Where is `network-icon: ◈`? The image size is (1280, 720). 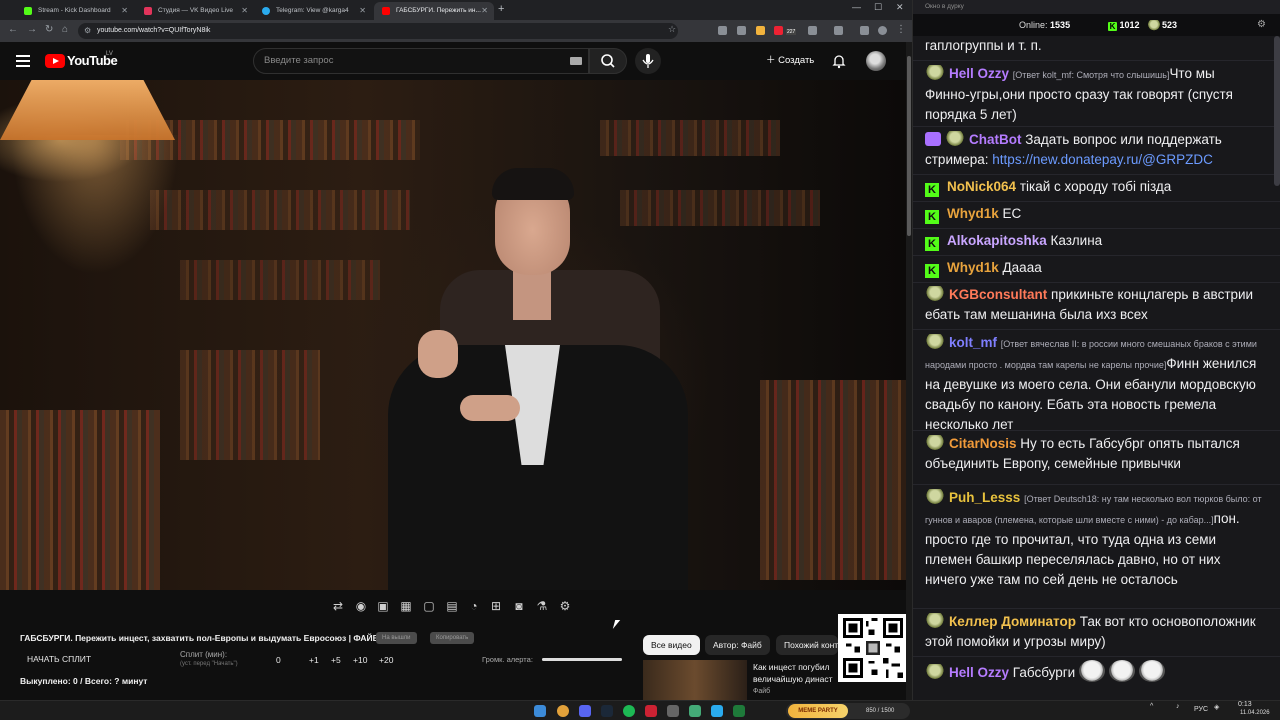 network-icon: ◈ is located at coordinates (1216, 707).